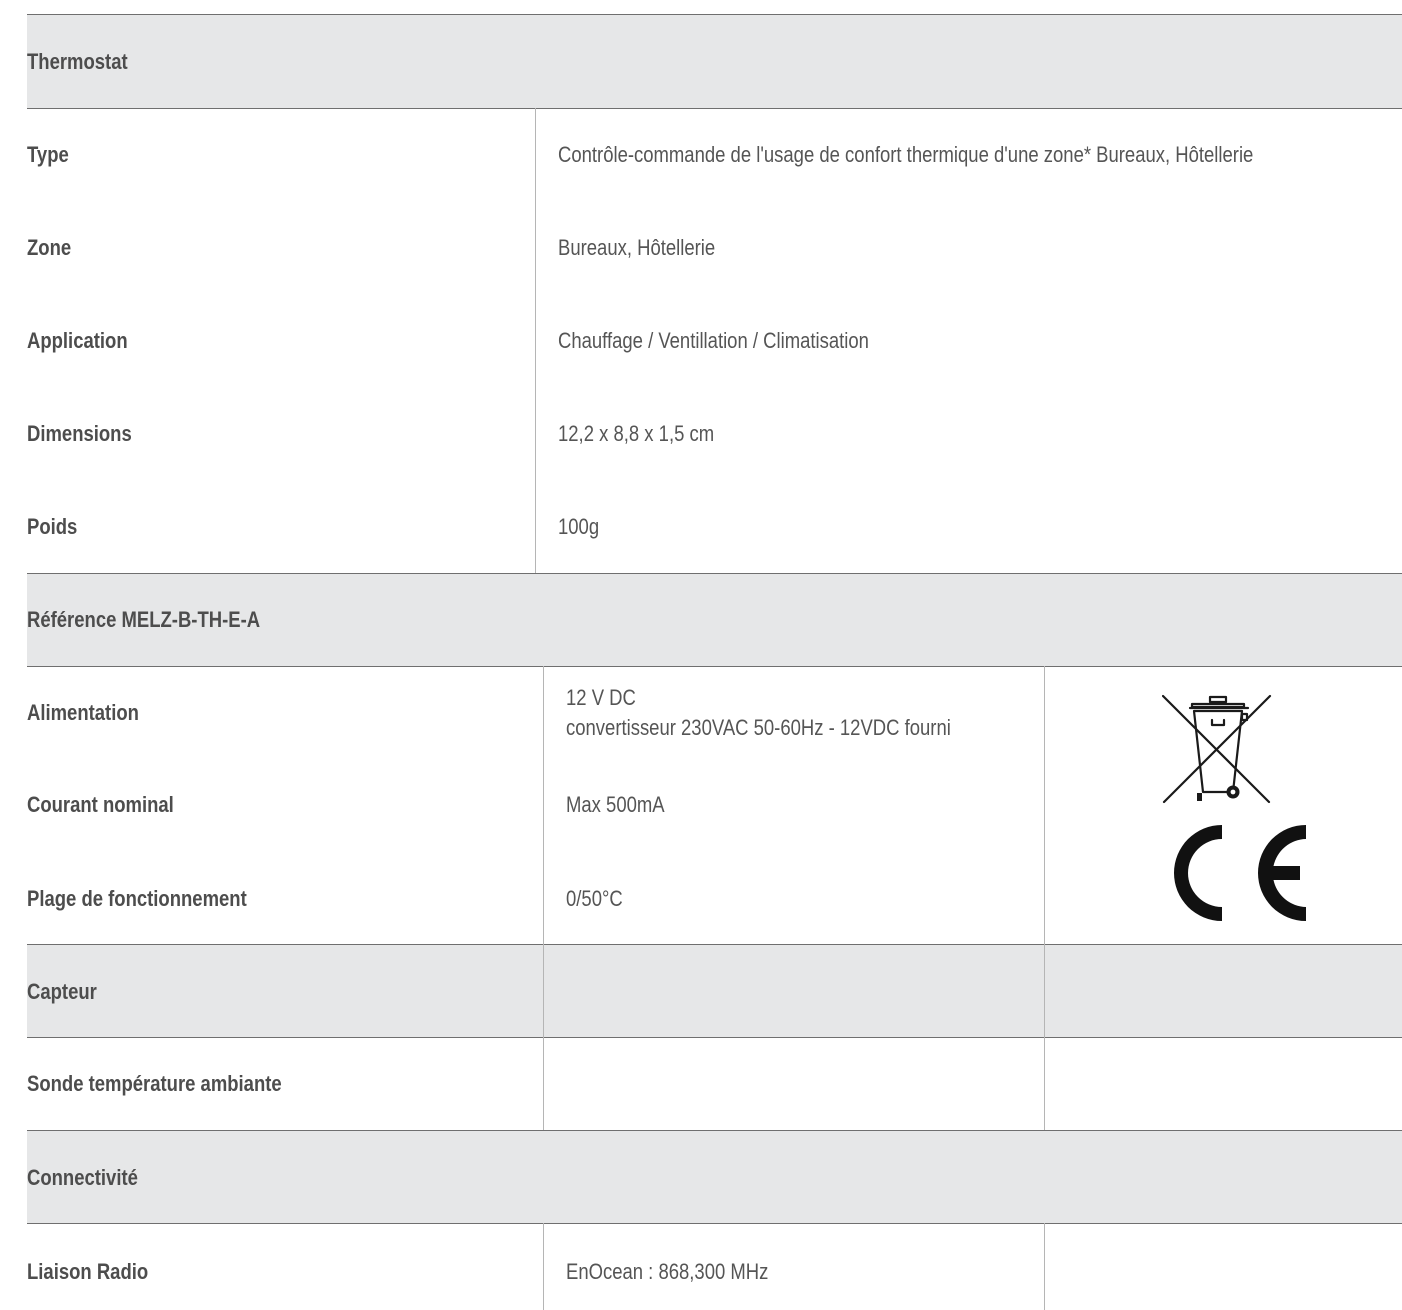 This screenshot has width=1402, height=1310. I want to click on ce-mark-icon, so click(1240, 873).